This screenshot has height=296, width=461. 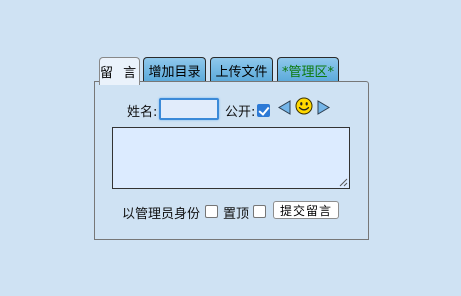 What do you see at coordinates (119, 73) in the screenshot?
I see `tab-message-label: 留 言` at bounding box center [119, 73].